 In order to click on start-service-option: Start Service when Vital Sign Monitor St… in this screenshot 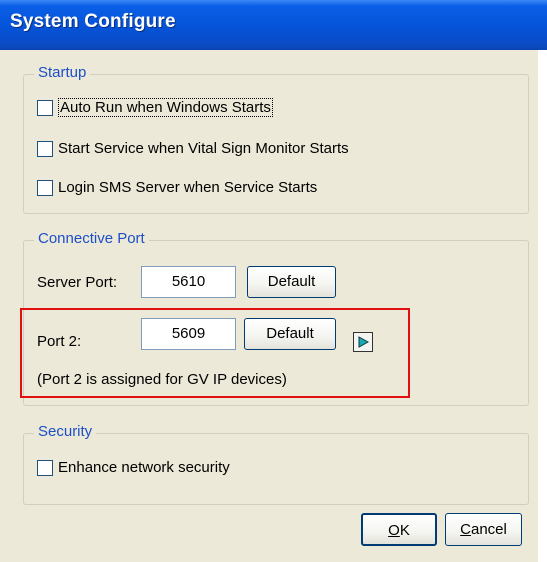, I will do `click(193, 148)`.